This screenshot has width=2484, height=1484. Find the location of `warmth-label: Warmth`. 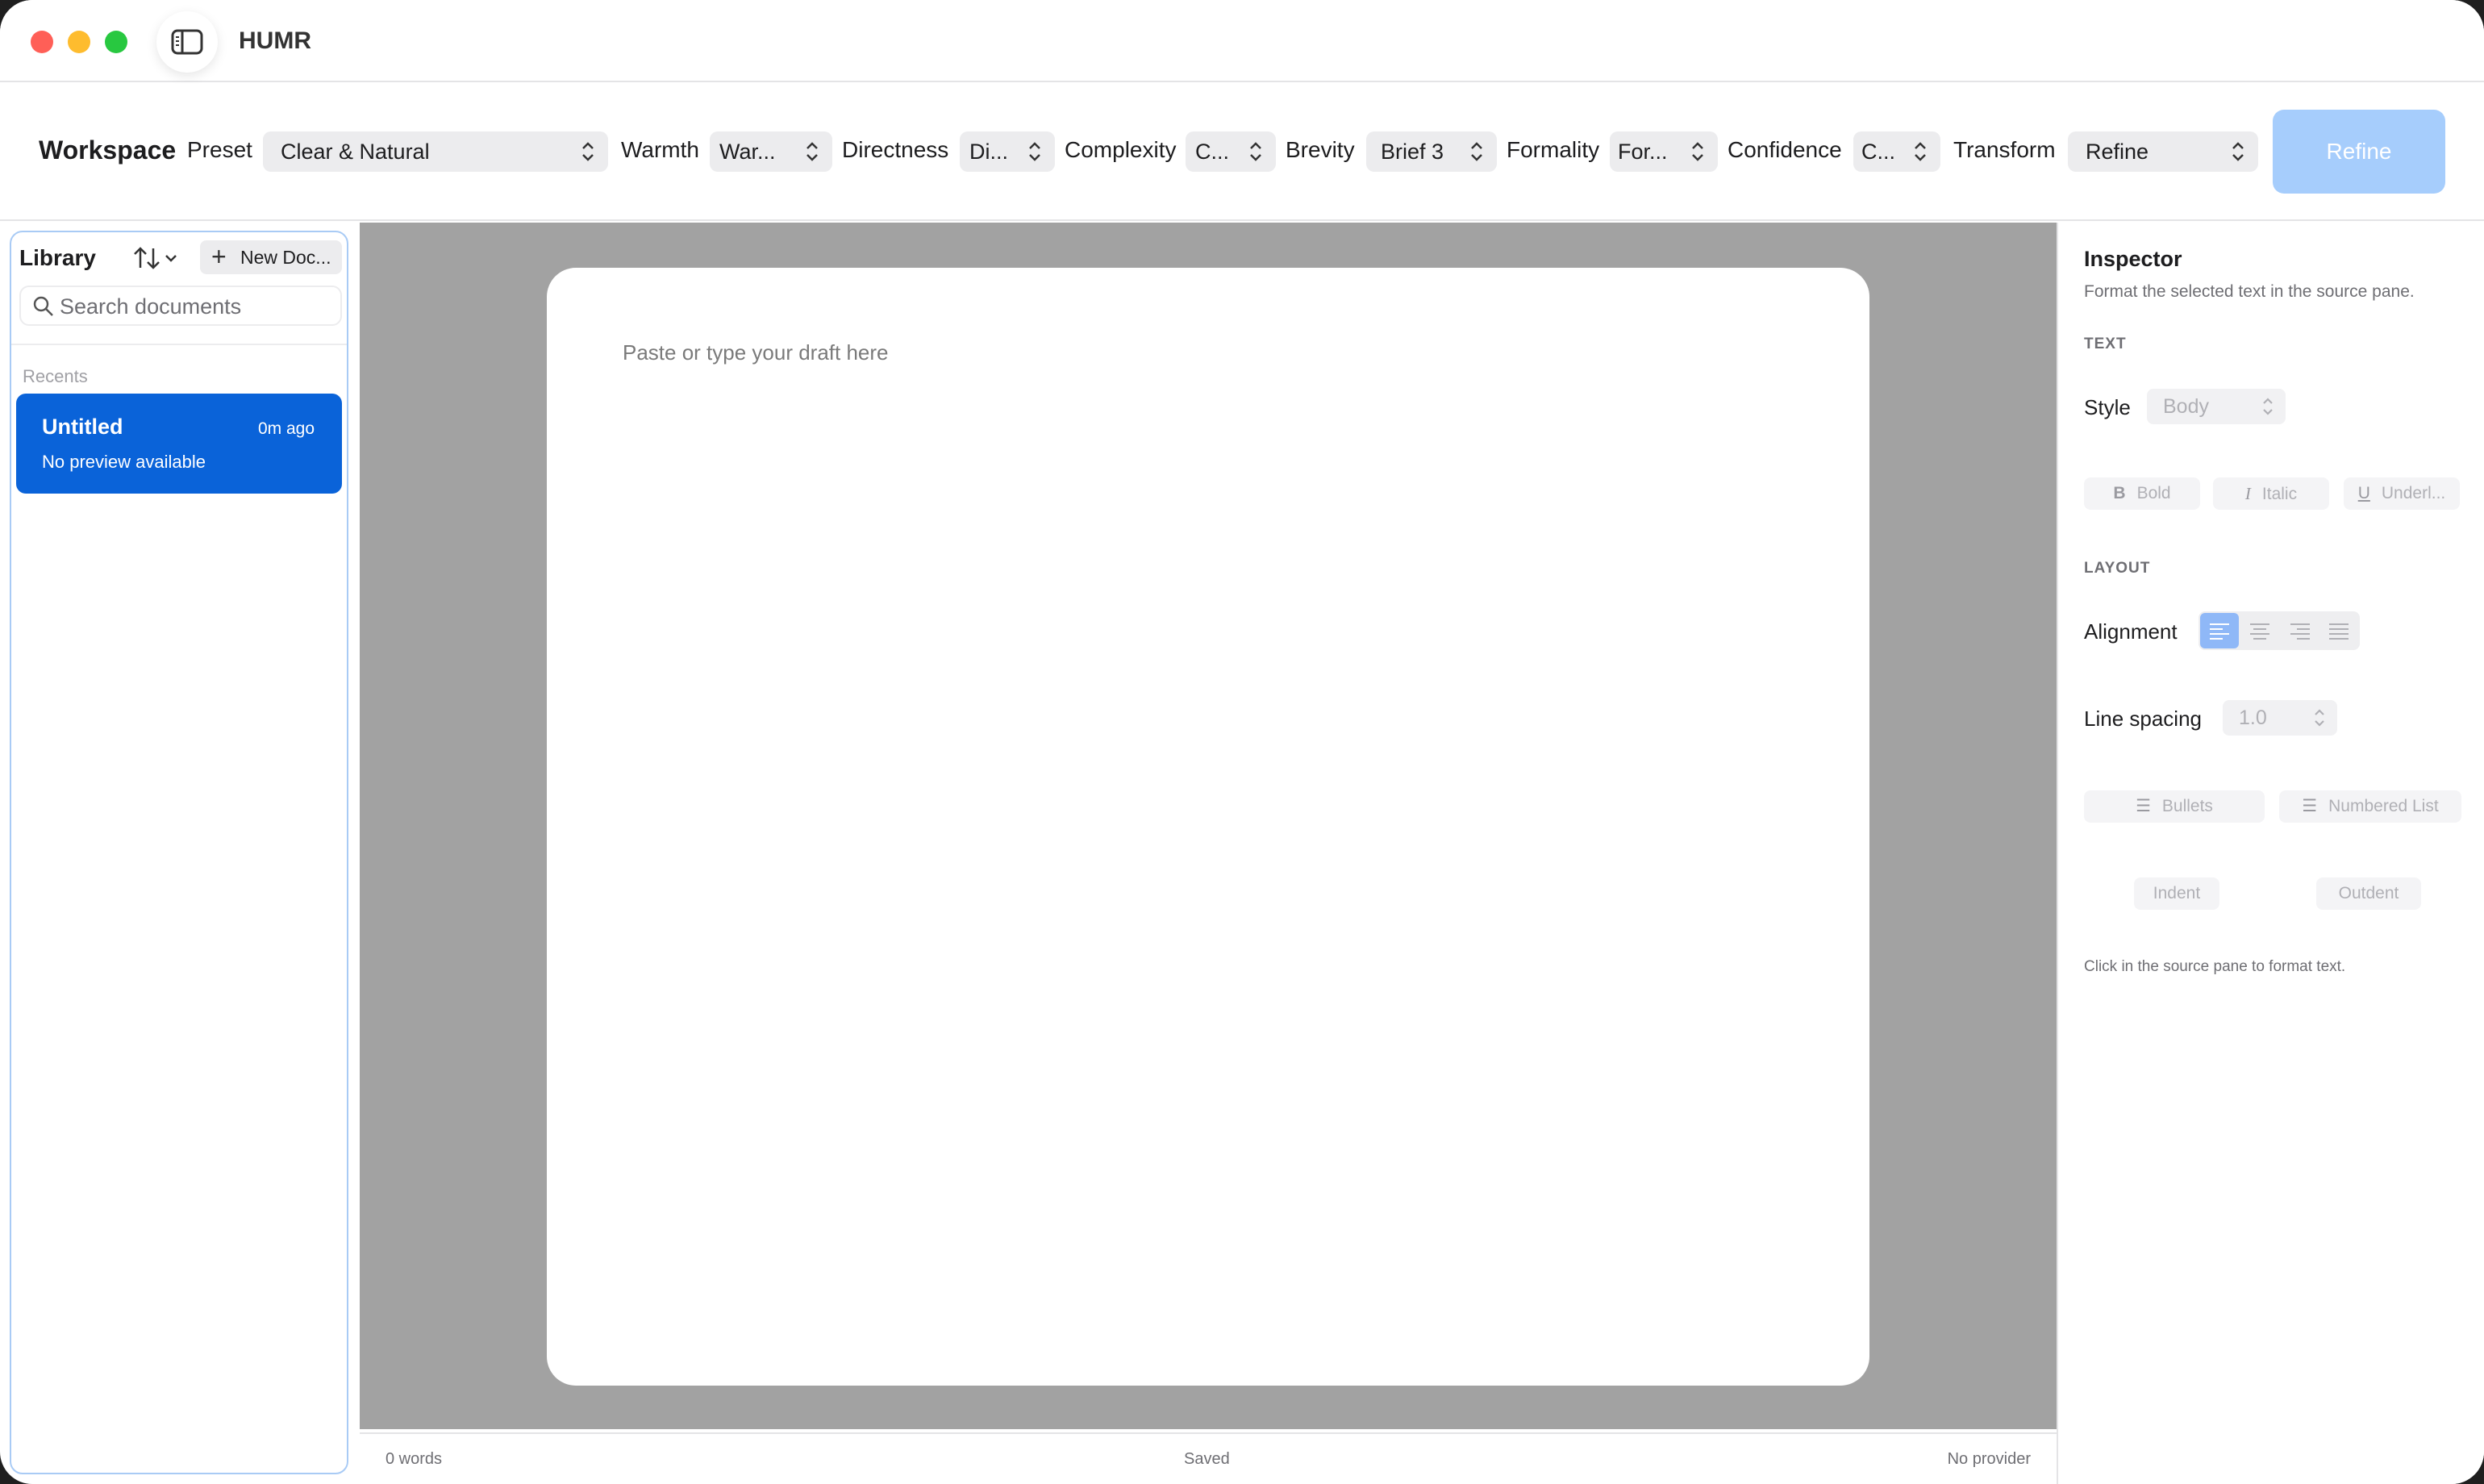

warmth-label: Warmth is located at coordinates (660, 149).